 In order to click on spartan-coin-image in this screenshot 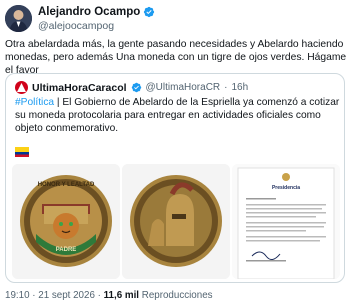, I will do `click(176, 221)`.